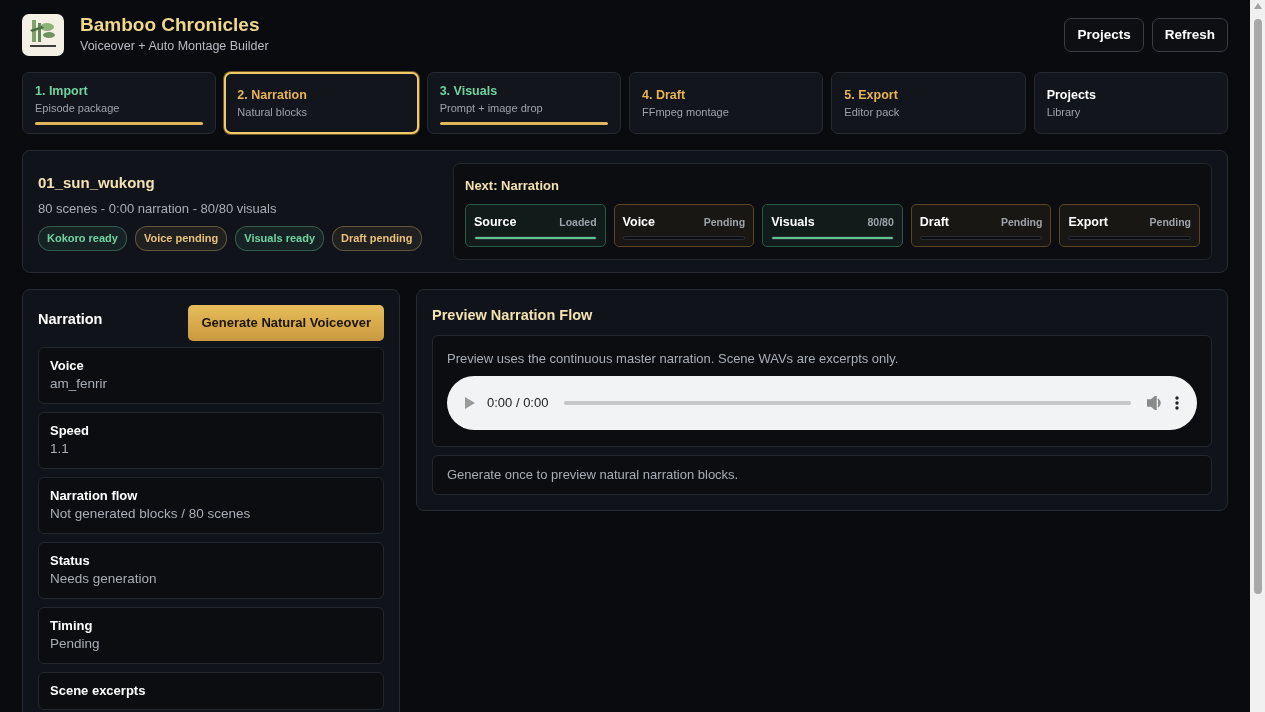 This screenshot has height=712, width=1265. I want to click on stage-name: Draft, so click(934, 222).